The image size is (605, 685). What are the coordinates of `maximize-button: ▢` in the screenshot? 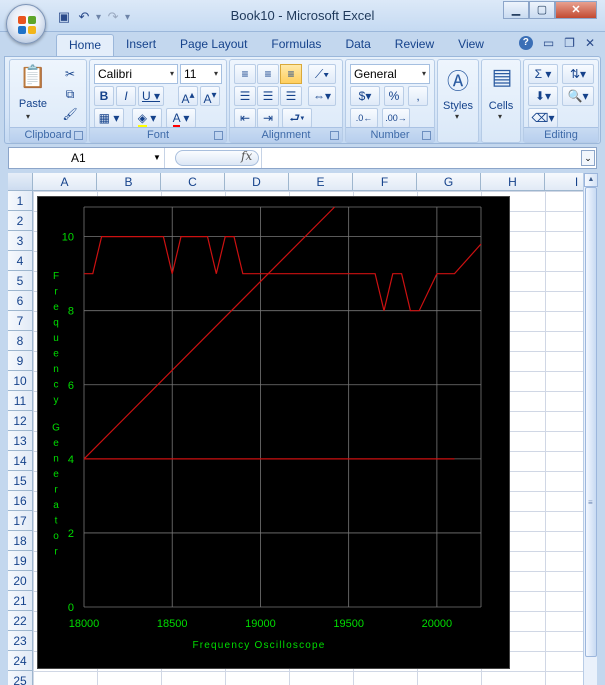 It's located at (542, 10).